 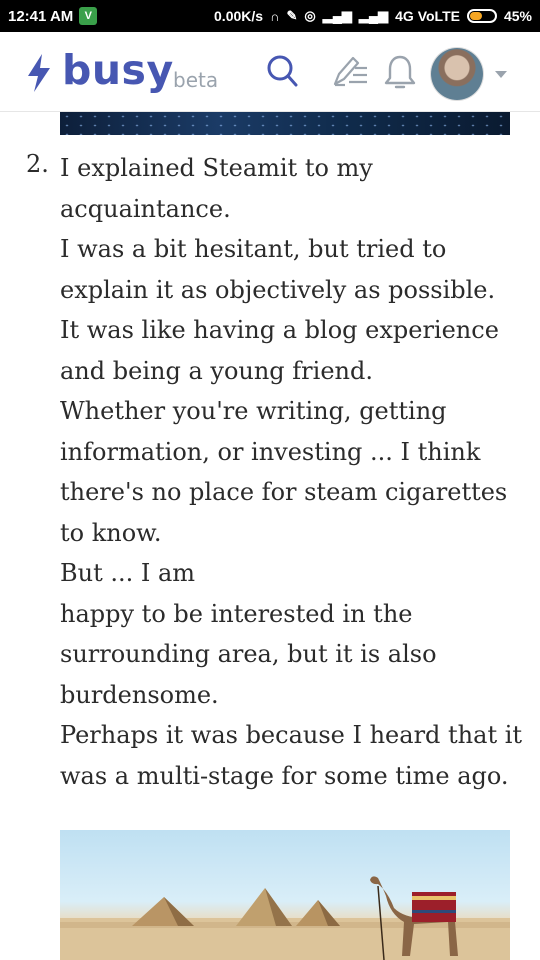 What do you see at coordinates (310, 15) in the screenshot?
I see `alarm-icon: ◎` at bounding box center [310, 15].